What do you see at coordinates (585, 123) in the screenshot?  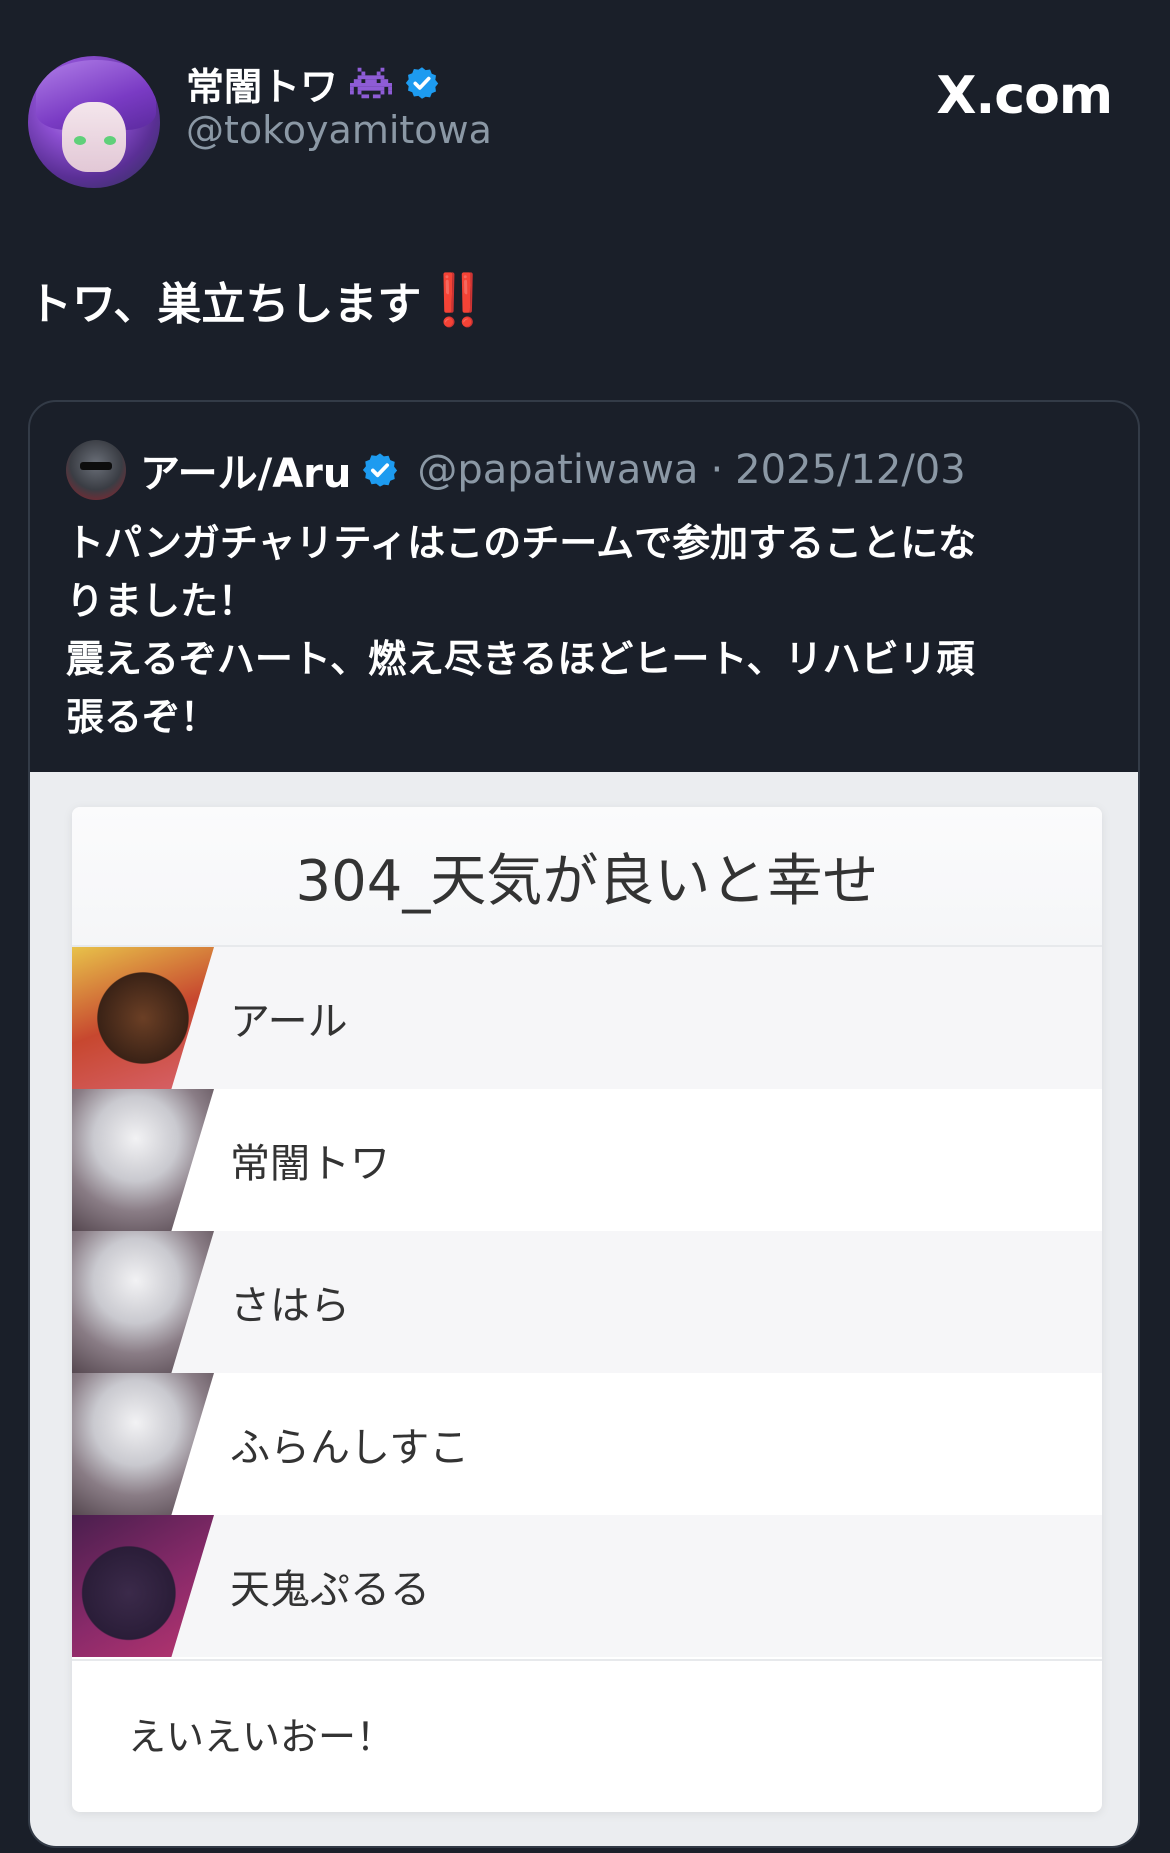 I see `post-header: 常闇トワ @tokoyamitowa X.com` at bounding box center [585, 123].